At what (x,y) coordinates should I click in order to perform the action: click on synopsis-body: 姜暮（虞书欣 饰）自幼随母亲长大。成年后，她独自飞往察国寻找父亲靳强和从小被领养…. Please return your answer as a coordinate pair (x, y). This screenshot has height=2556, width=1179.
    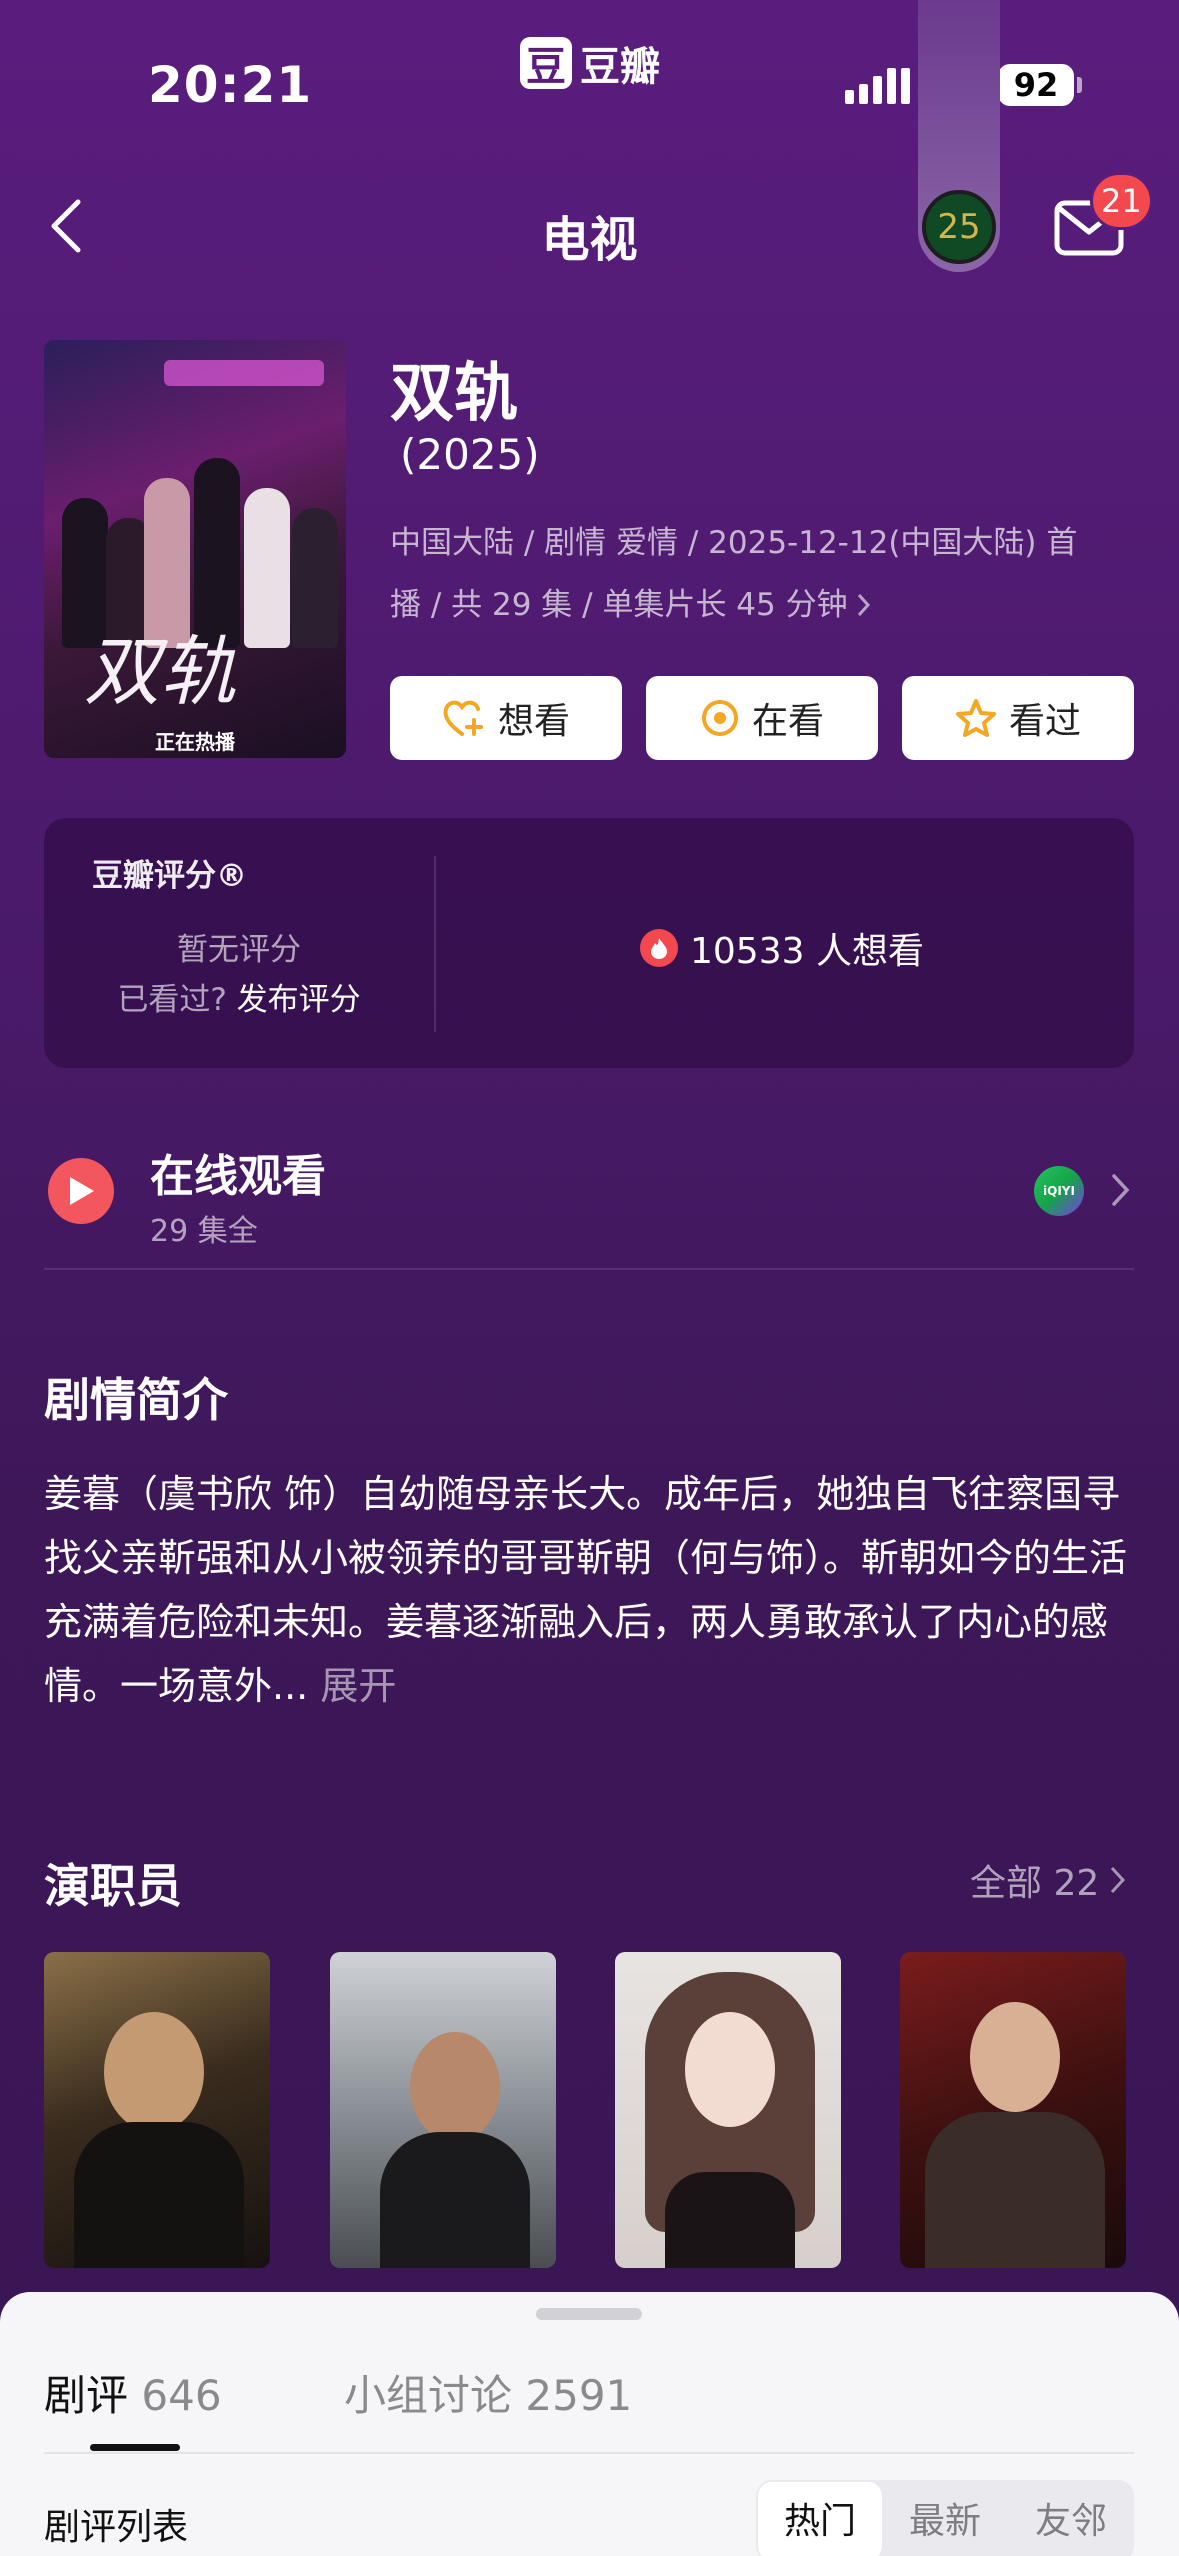
    Looking at the image, I should click on (586, 1590).